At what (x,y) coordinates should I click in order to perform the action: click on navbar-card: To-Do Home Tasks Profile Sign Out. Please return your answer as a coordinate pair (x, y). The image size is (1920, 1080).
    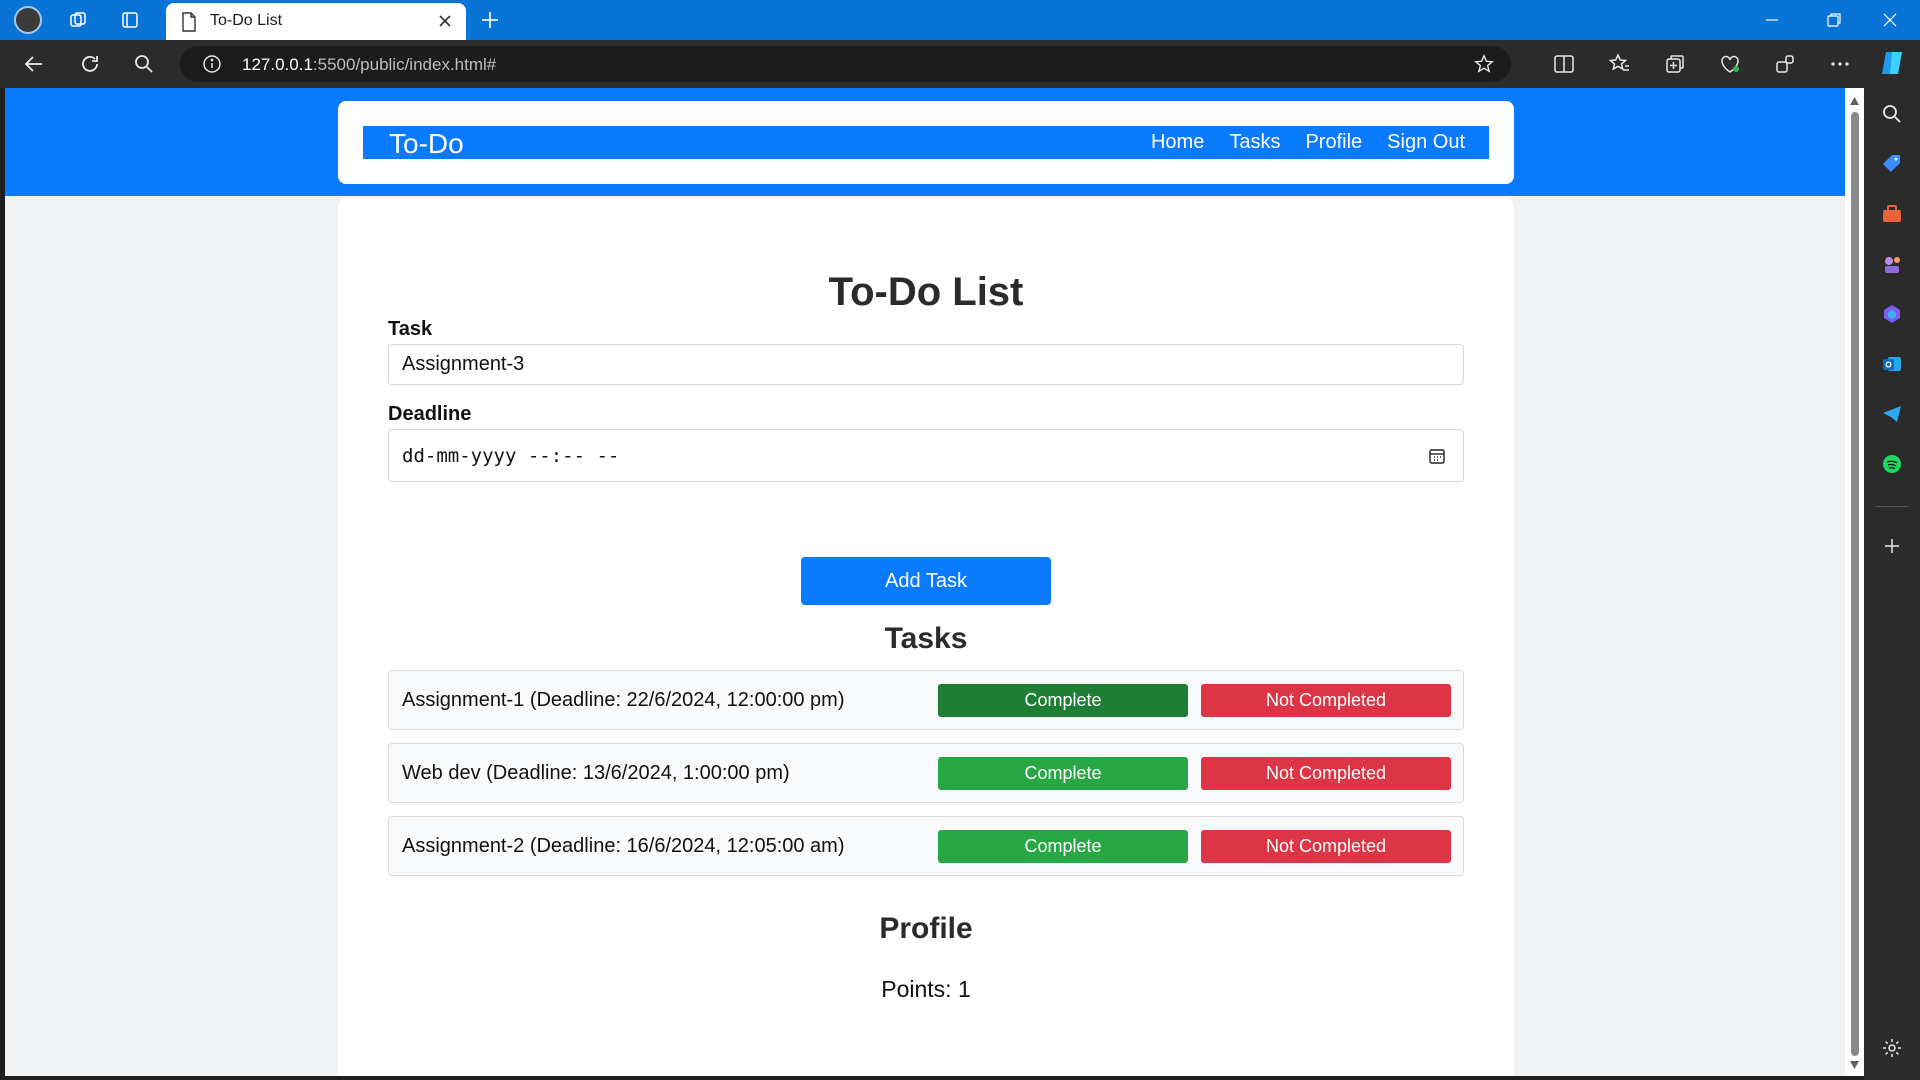
    Looking at the image, I should click on (926, 142).